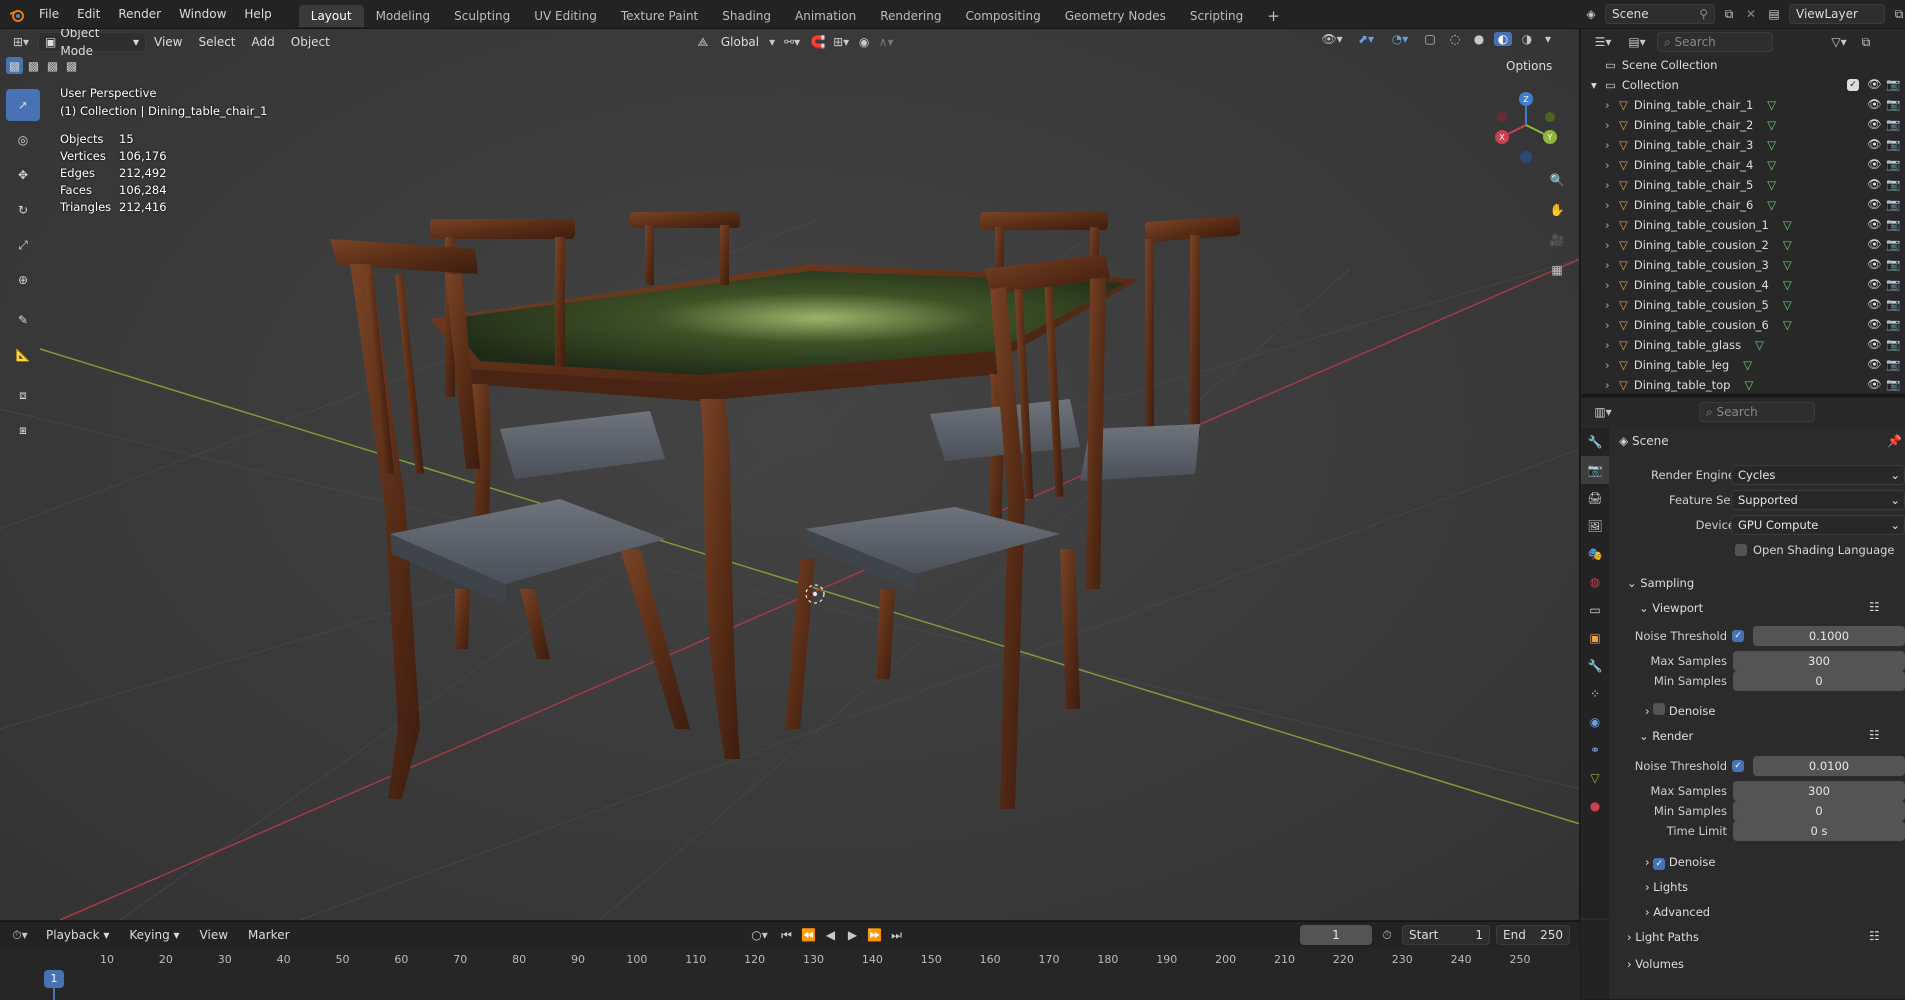 The width and height of the screenshot is (1905, 1000). What do you see at coordinates (1819, 811) in the screenshot?
I see `render-min-field: 0` at bounding box center [1819, 811].